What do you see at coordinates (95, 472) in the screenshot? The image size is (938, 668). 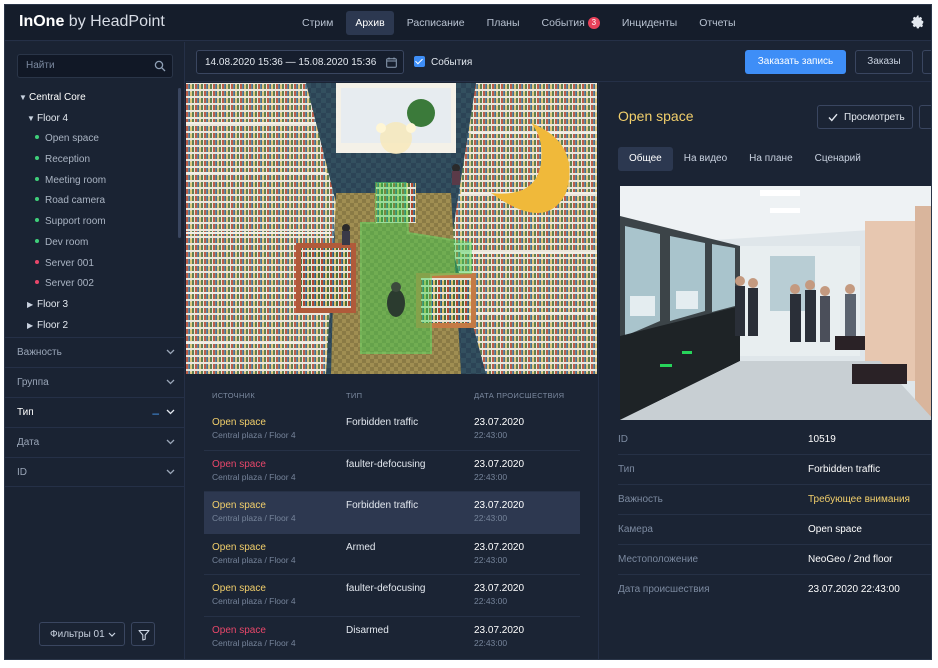 I see `filter-id: ID` at bounding box center [95, 472].